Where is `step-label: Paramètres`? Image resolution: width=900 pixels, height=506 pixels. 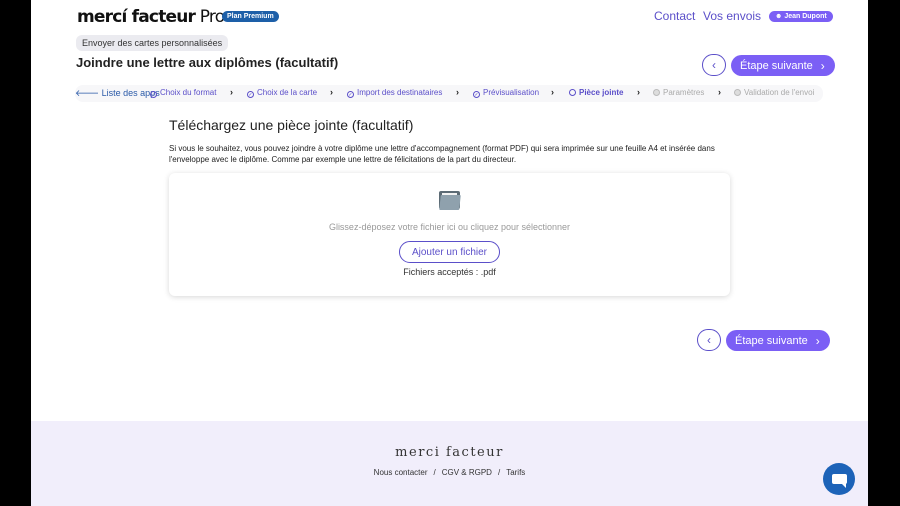
step-label: Paramètres is located at coordinates (684, 92).